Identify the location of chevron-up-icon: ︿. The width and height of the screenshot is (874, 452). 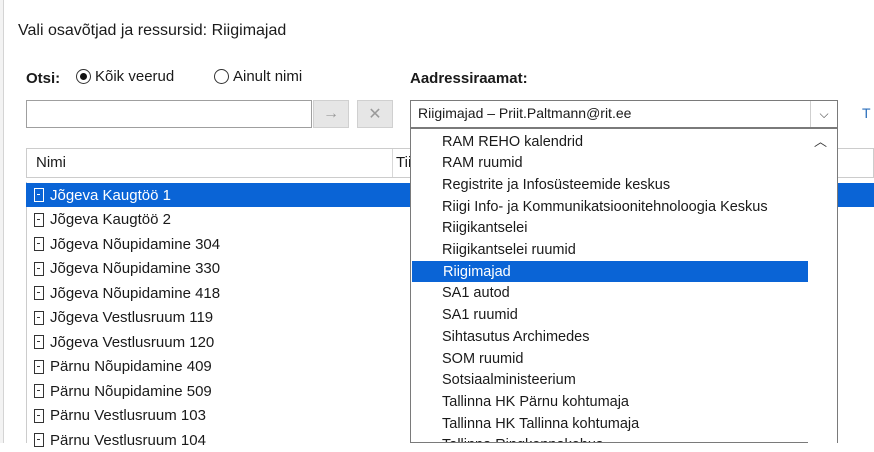
(820, 140).